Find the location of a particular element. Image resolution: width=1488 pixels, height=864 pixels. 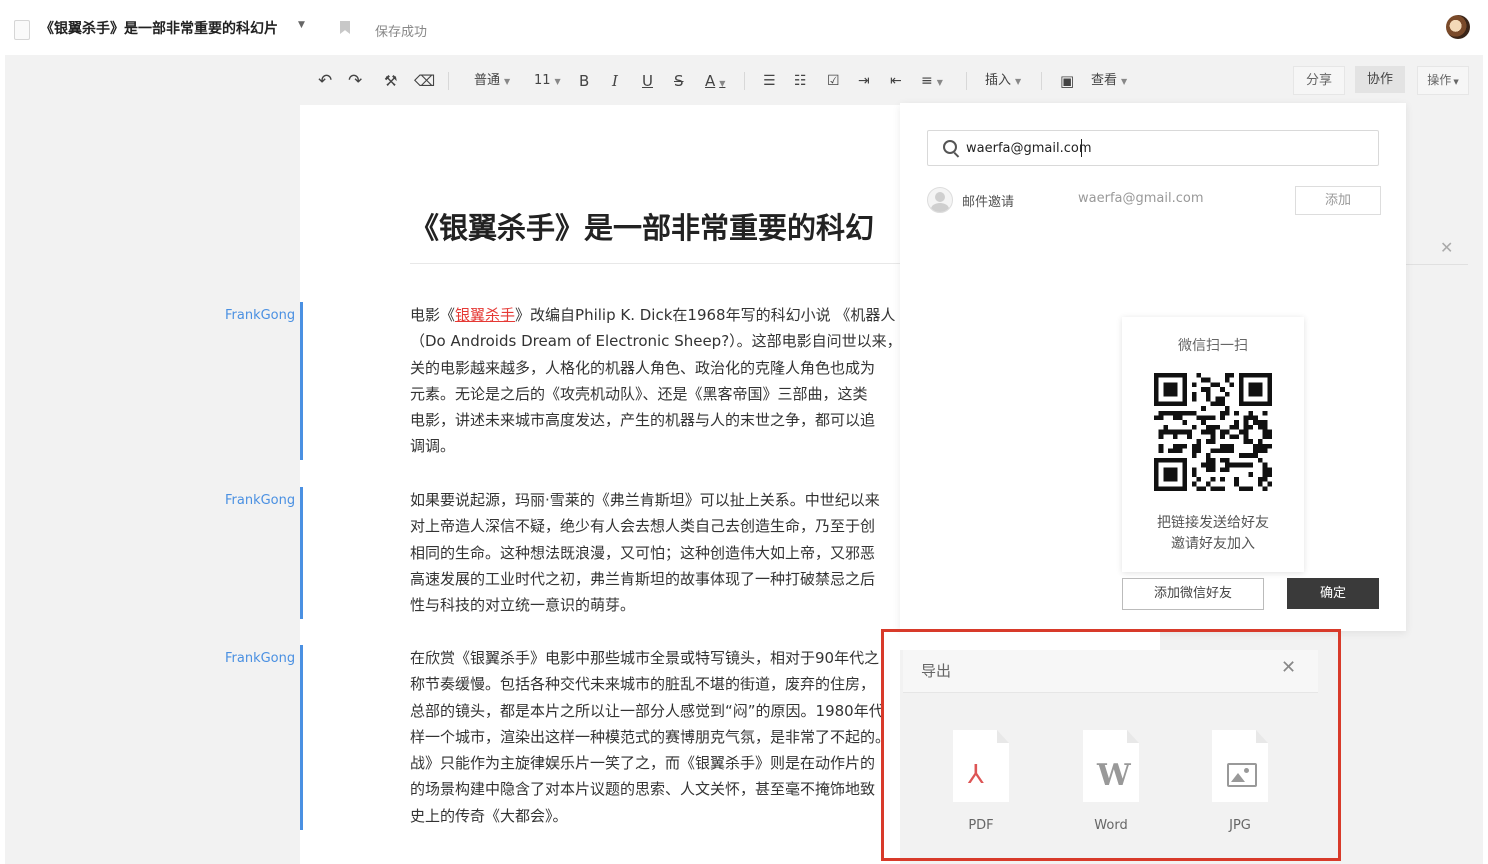

ordered-list-icon: ☰ is located at coordinates (769, 81).